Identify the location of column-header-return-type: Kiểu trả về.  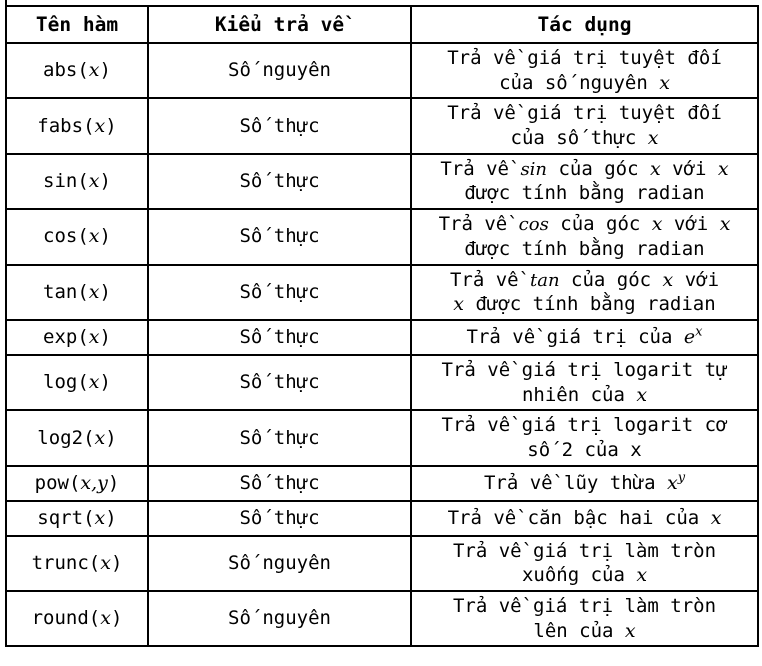
(279, 24).